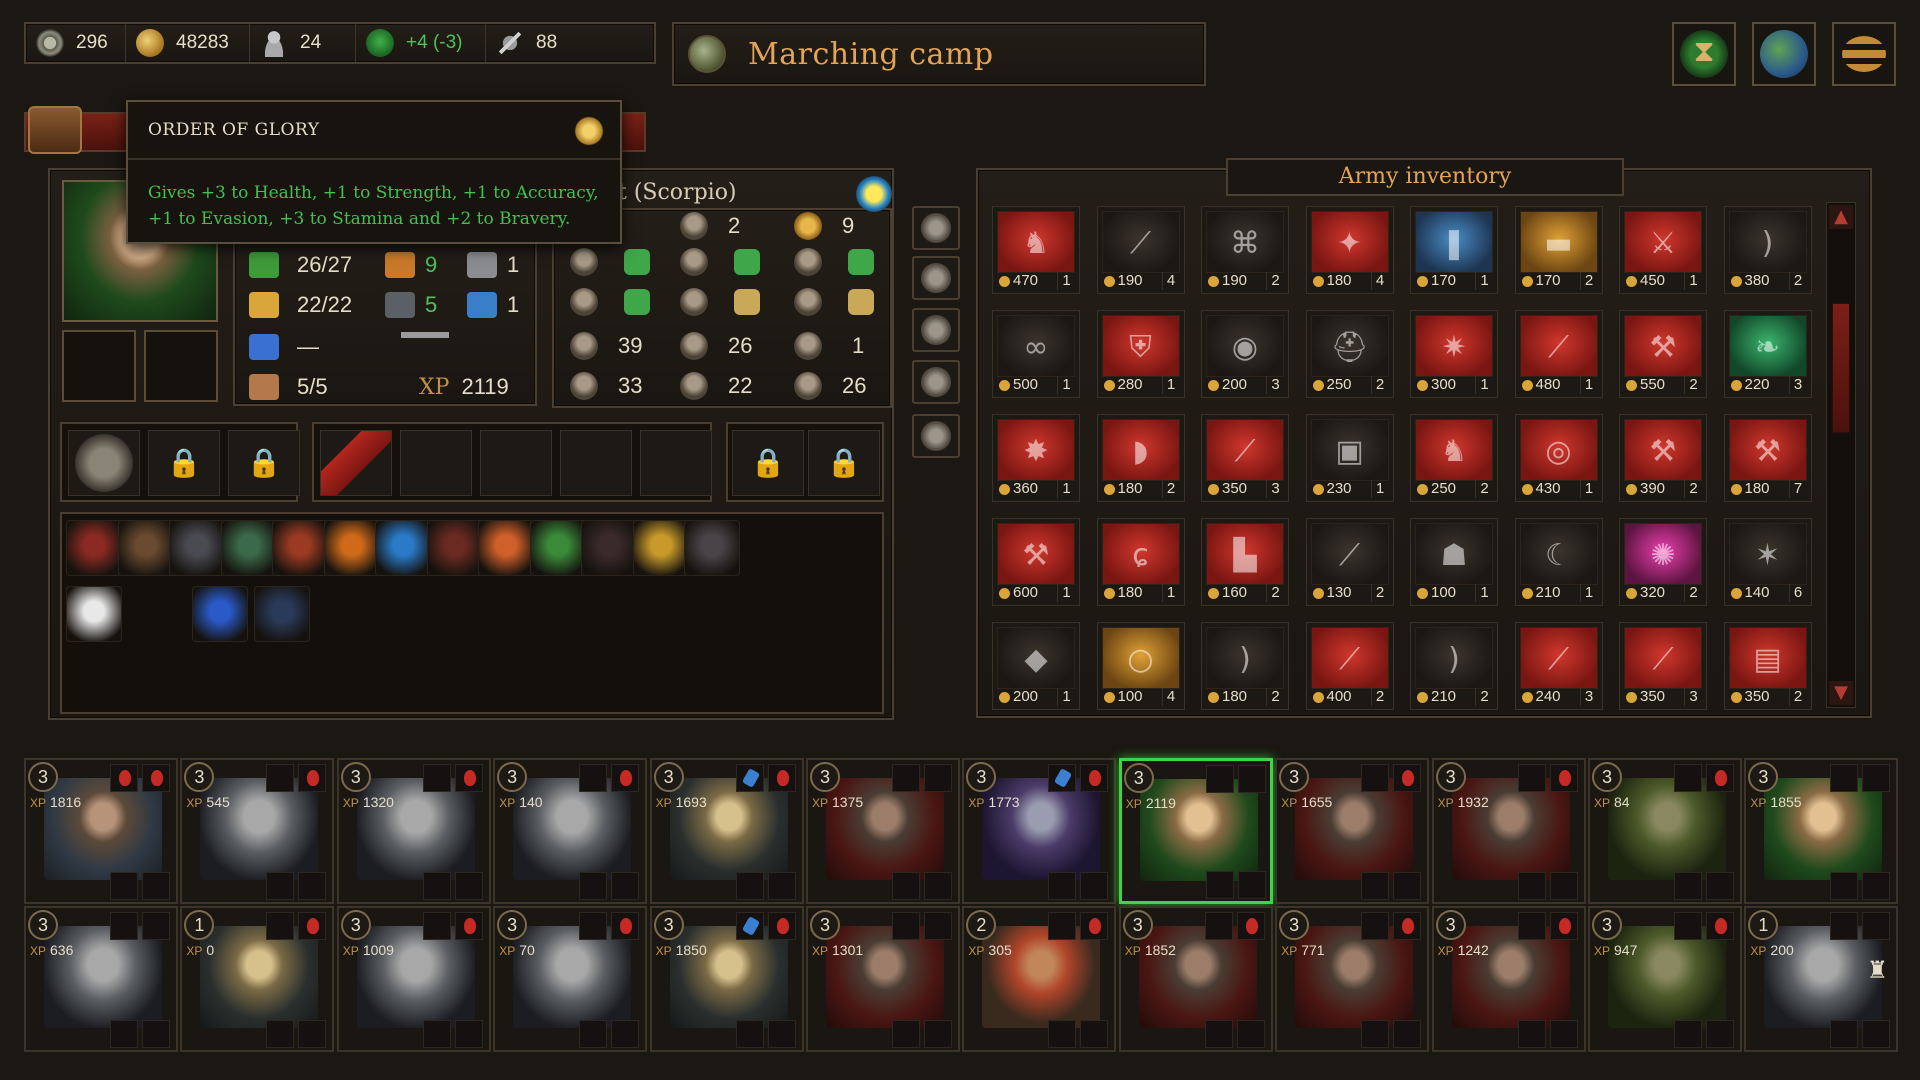 This screenshot has height=1080, width=1920. Describe the element at coordinates (1454, 562) in the screenshot. I see `inventory-item: ☗ 100 1` at that location.